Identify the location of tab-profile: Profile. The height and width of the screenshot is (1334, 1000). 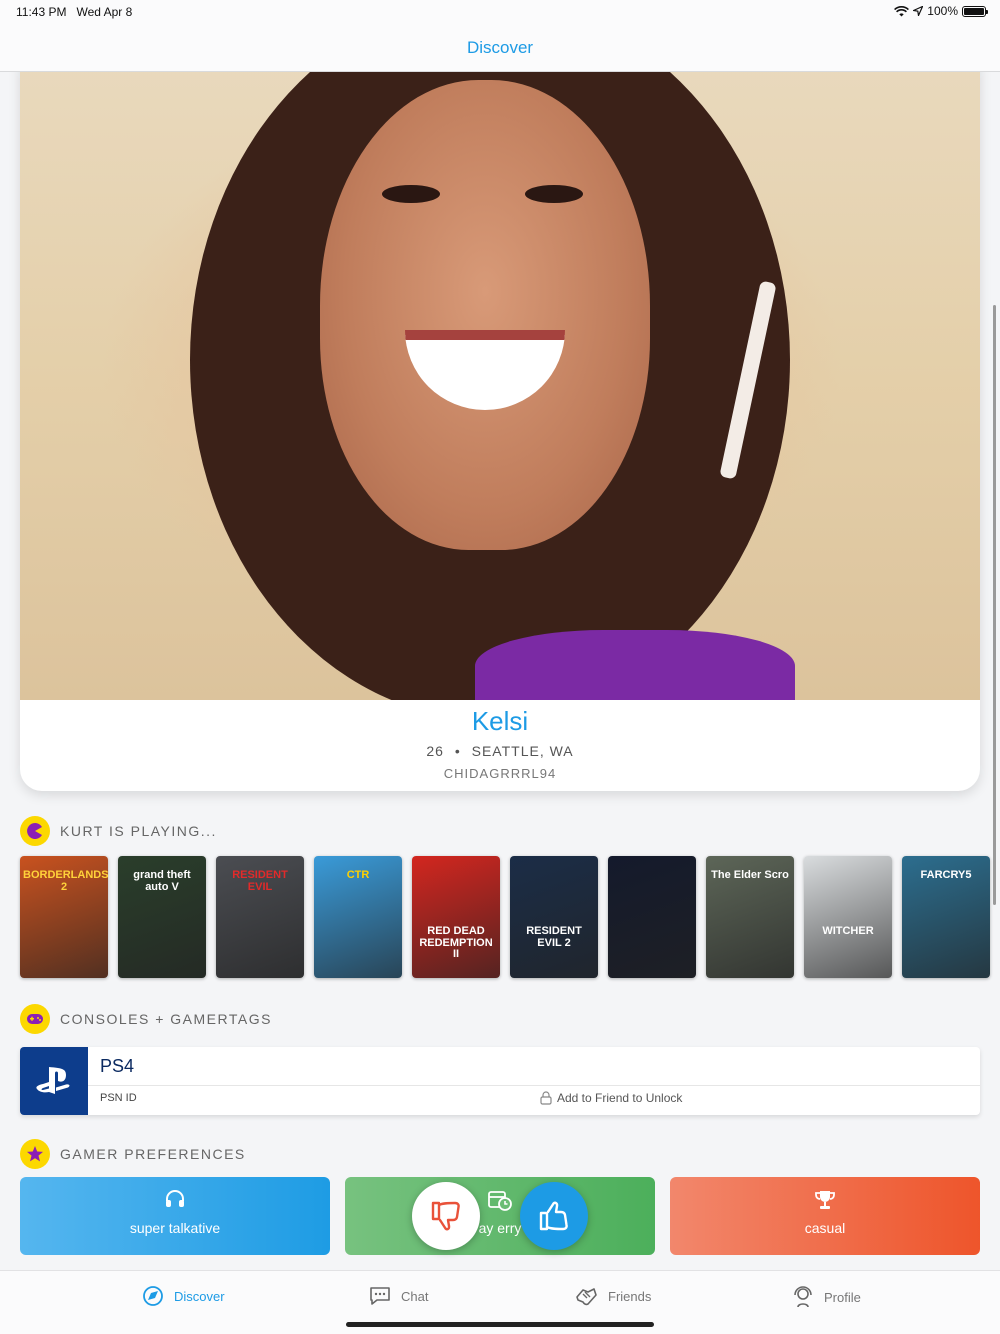
(826, 1297).